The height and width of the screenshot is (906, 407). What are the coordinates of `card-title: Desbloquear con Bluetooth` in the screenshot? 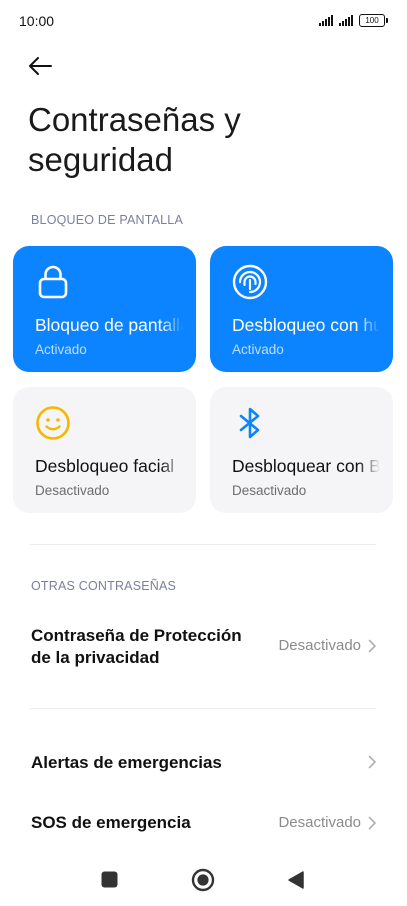 It's located at (306, 466).